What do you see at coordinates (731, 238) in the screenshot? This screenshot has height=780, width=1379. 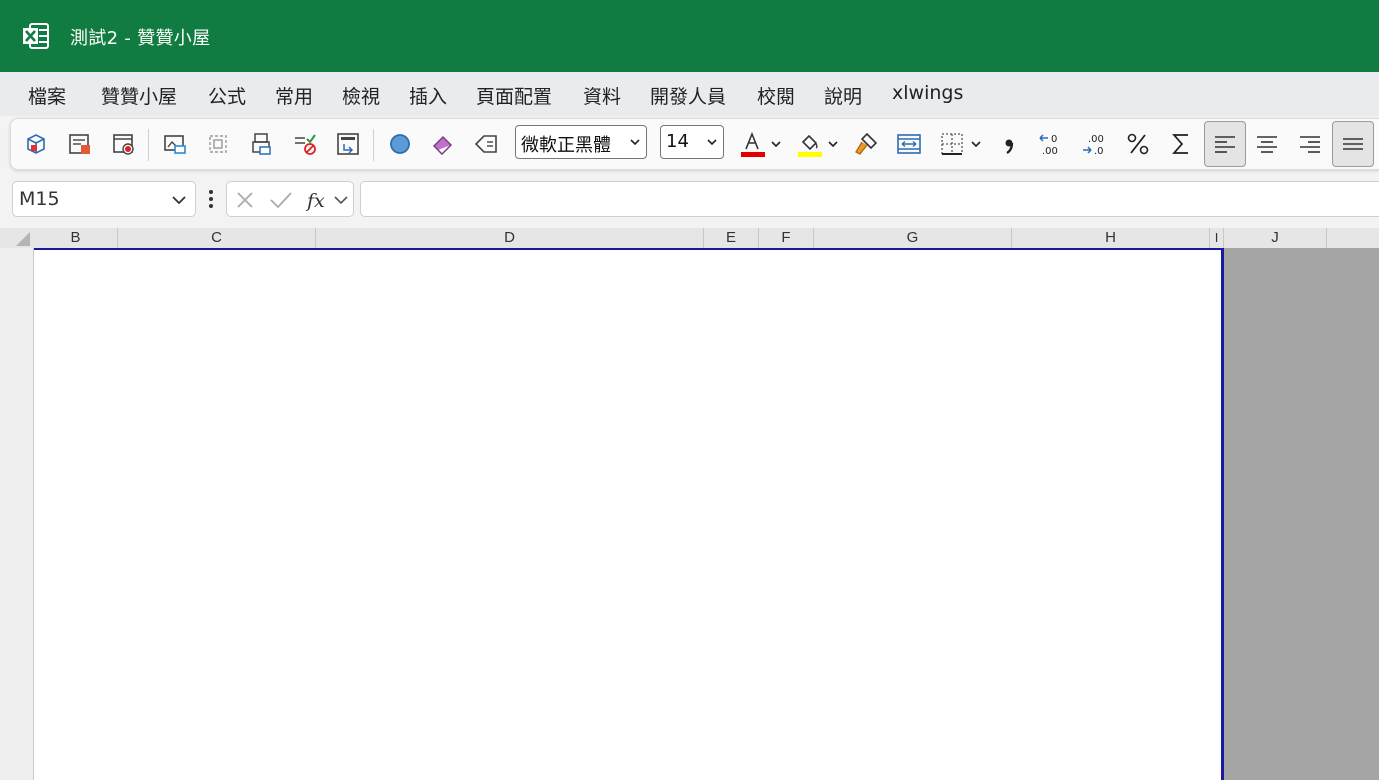 I see `column-header-e: E` at bounding box center [731, 238].